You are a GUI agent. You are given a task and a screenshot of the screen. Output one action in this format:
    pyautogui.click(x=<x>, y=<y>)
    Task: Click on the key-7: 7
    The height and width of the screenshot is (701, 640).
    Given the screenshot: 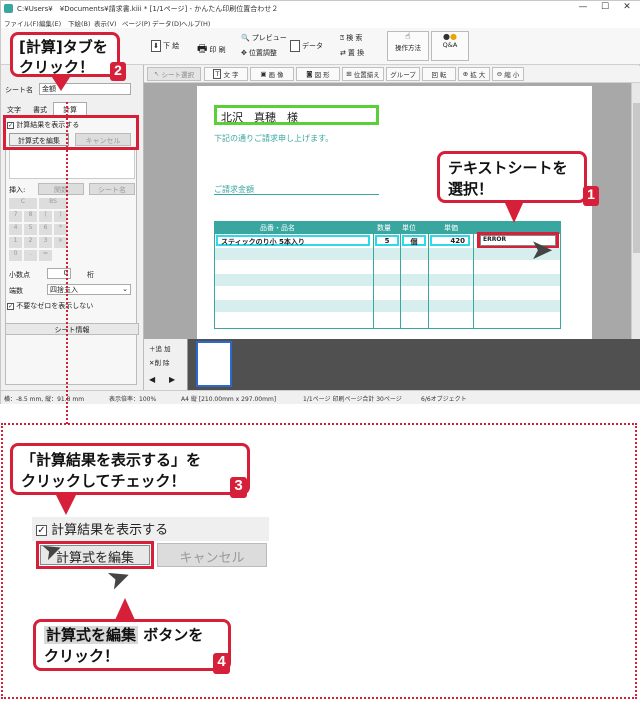 What is the action you would take?
    pyautogui.click(x=15, y=216)
    